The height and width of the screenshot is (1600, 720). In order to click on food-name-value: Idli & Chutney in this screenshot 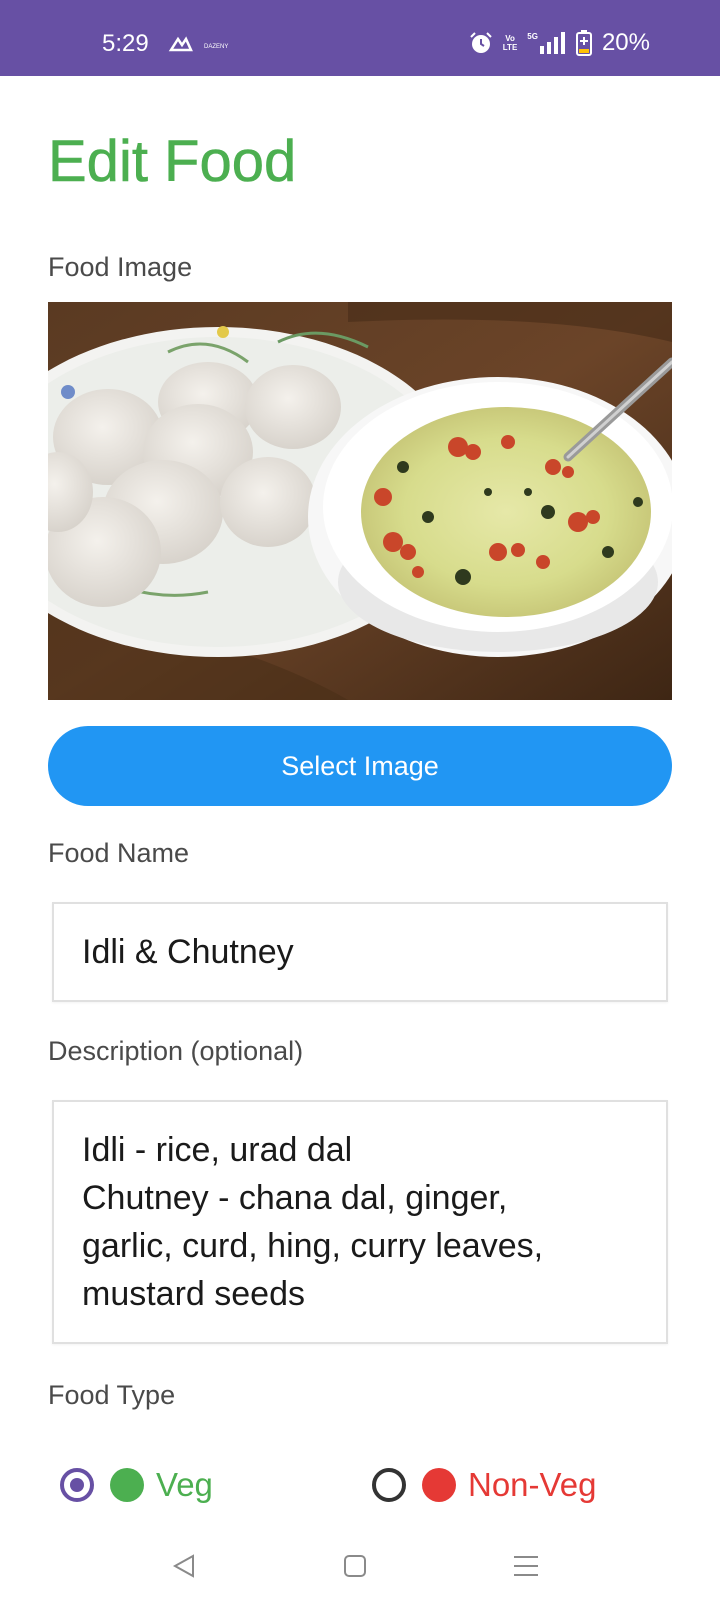, I will do `click(188, 952)`.